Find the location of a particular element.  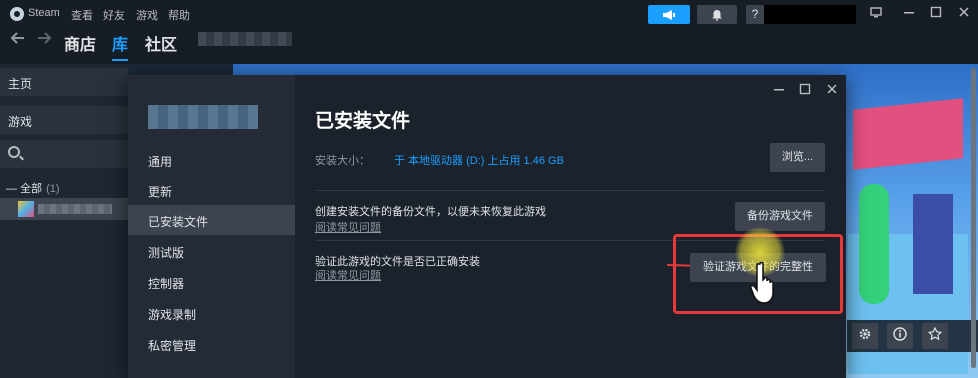

menu-games: 游戏 is located at coordinates (147, 15).